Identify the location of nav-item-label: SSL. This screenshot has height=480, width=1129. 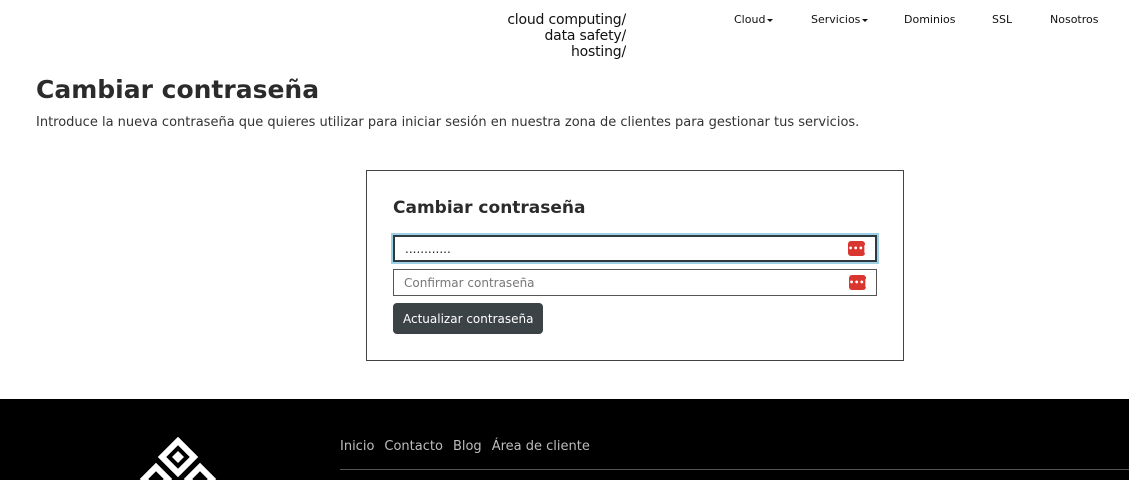
(1002, 19).